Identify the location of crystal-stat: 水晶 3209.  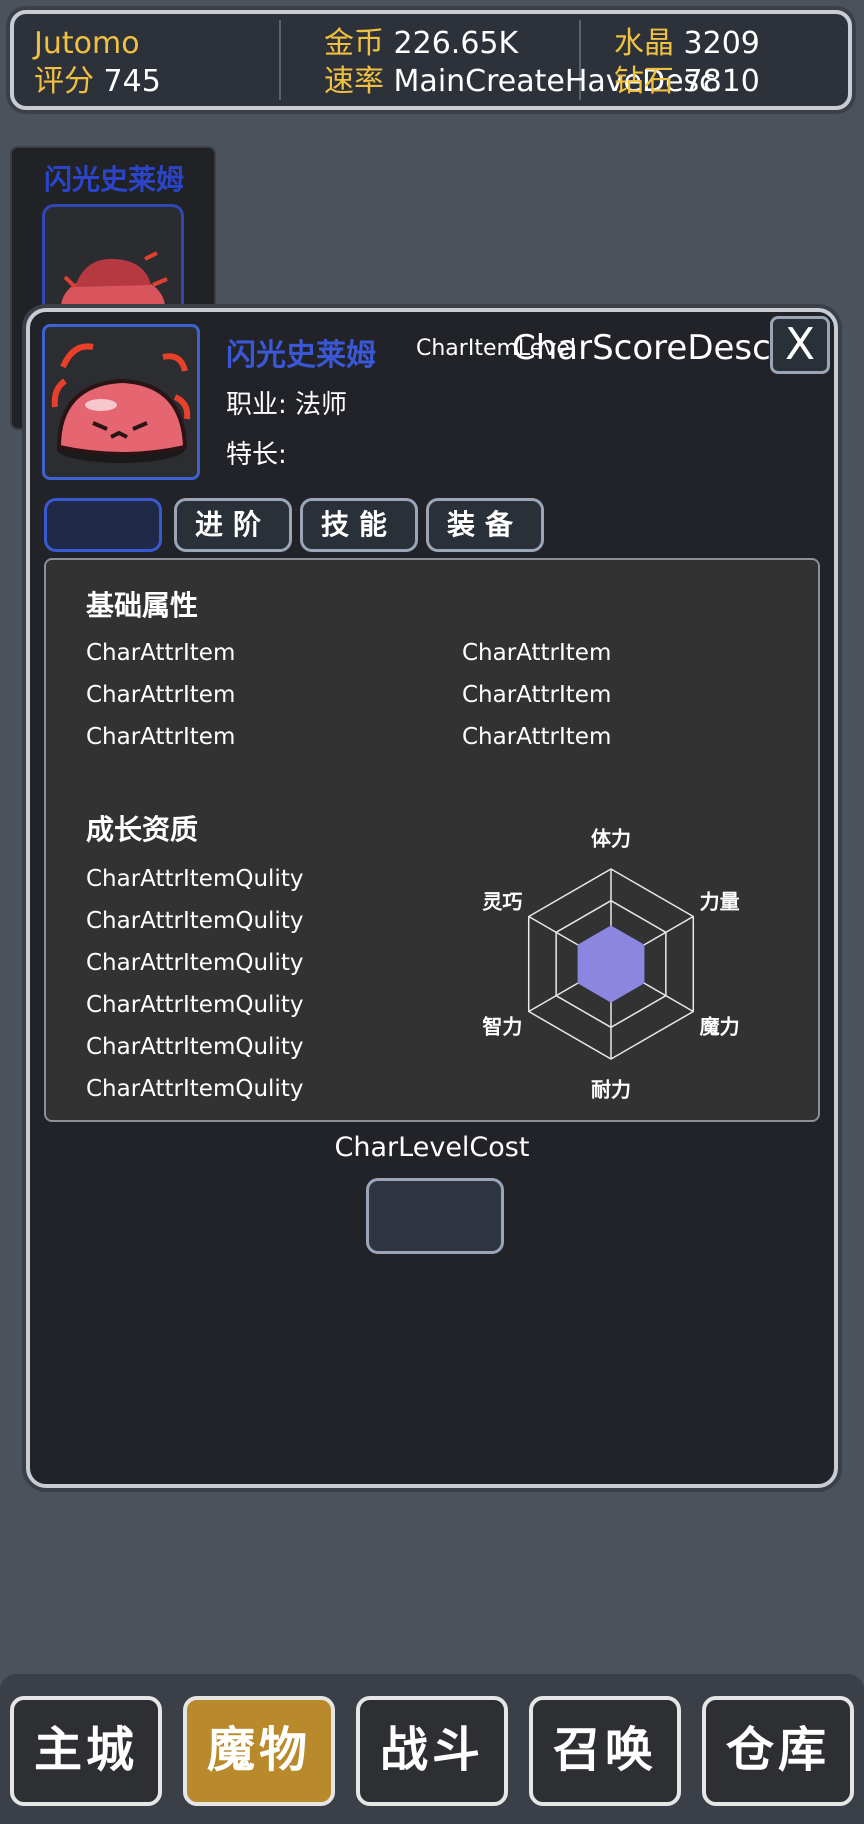
(687, 44).